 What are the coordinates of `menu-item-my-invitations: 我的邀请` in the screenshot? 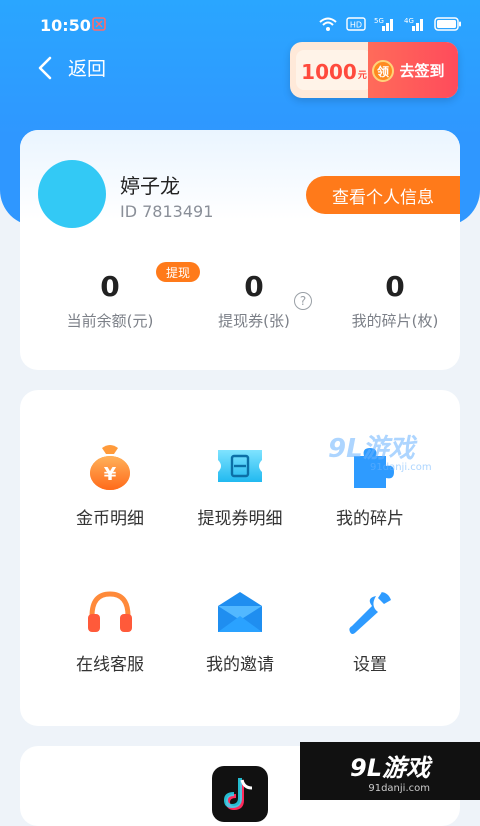 It's located at (240, 630).